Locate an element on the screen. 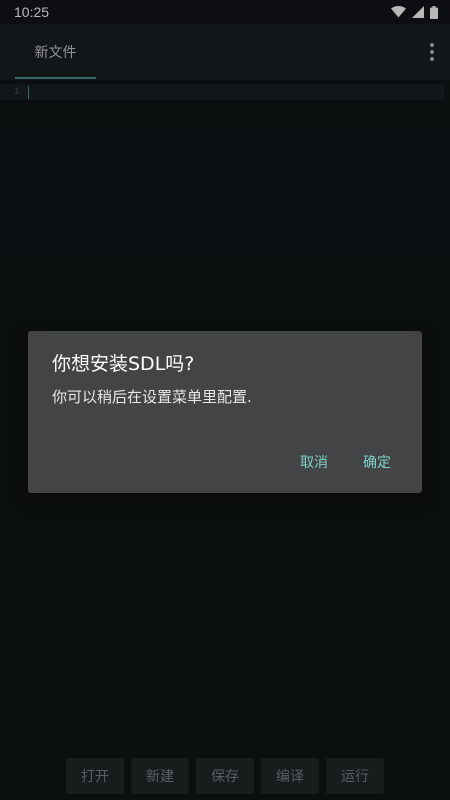 This screenshot has height=800, width=450. cancel-button: 取消 is located at coordinates (314, 462).